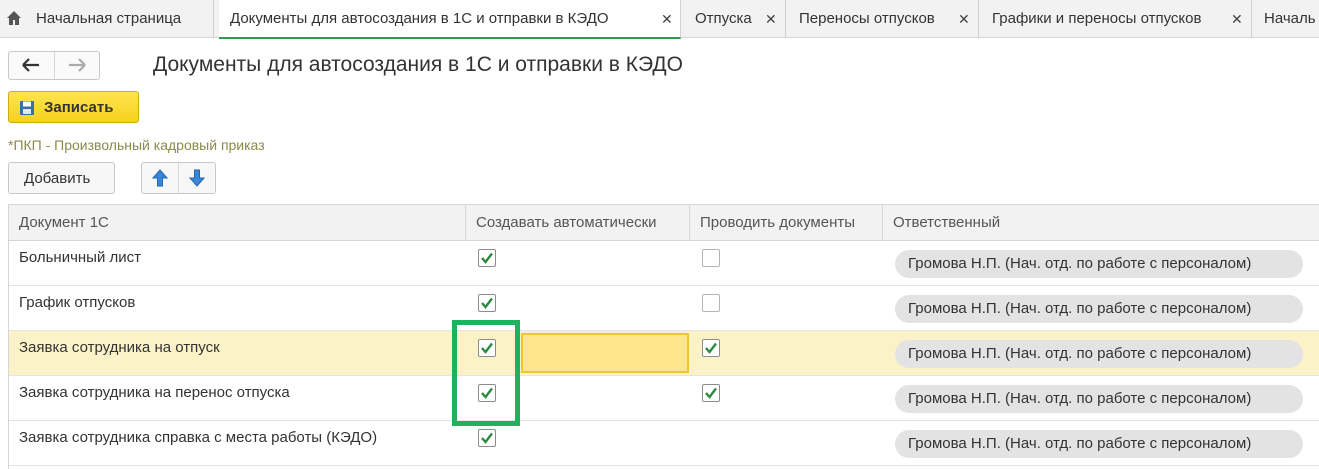 This screenshot has width=1319, height=469. I want to click on add-button: Добавить, so click(61, 178).